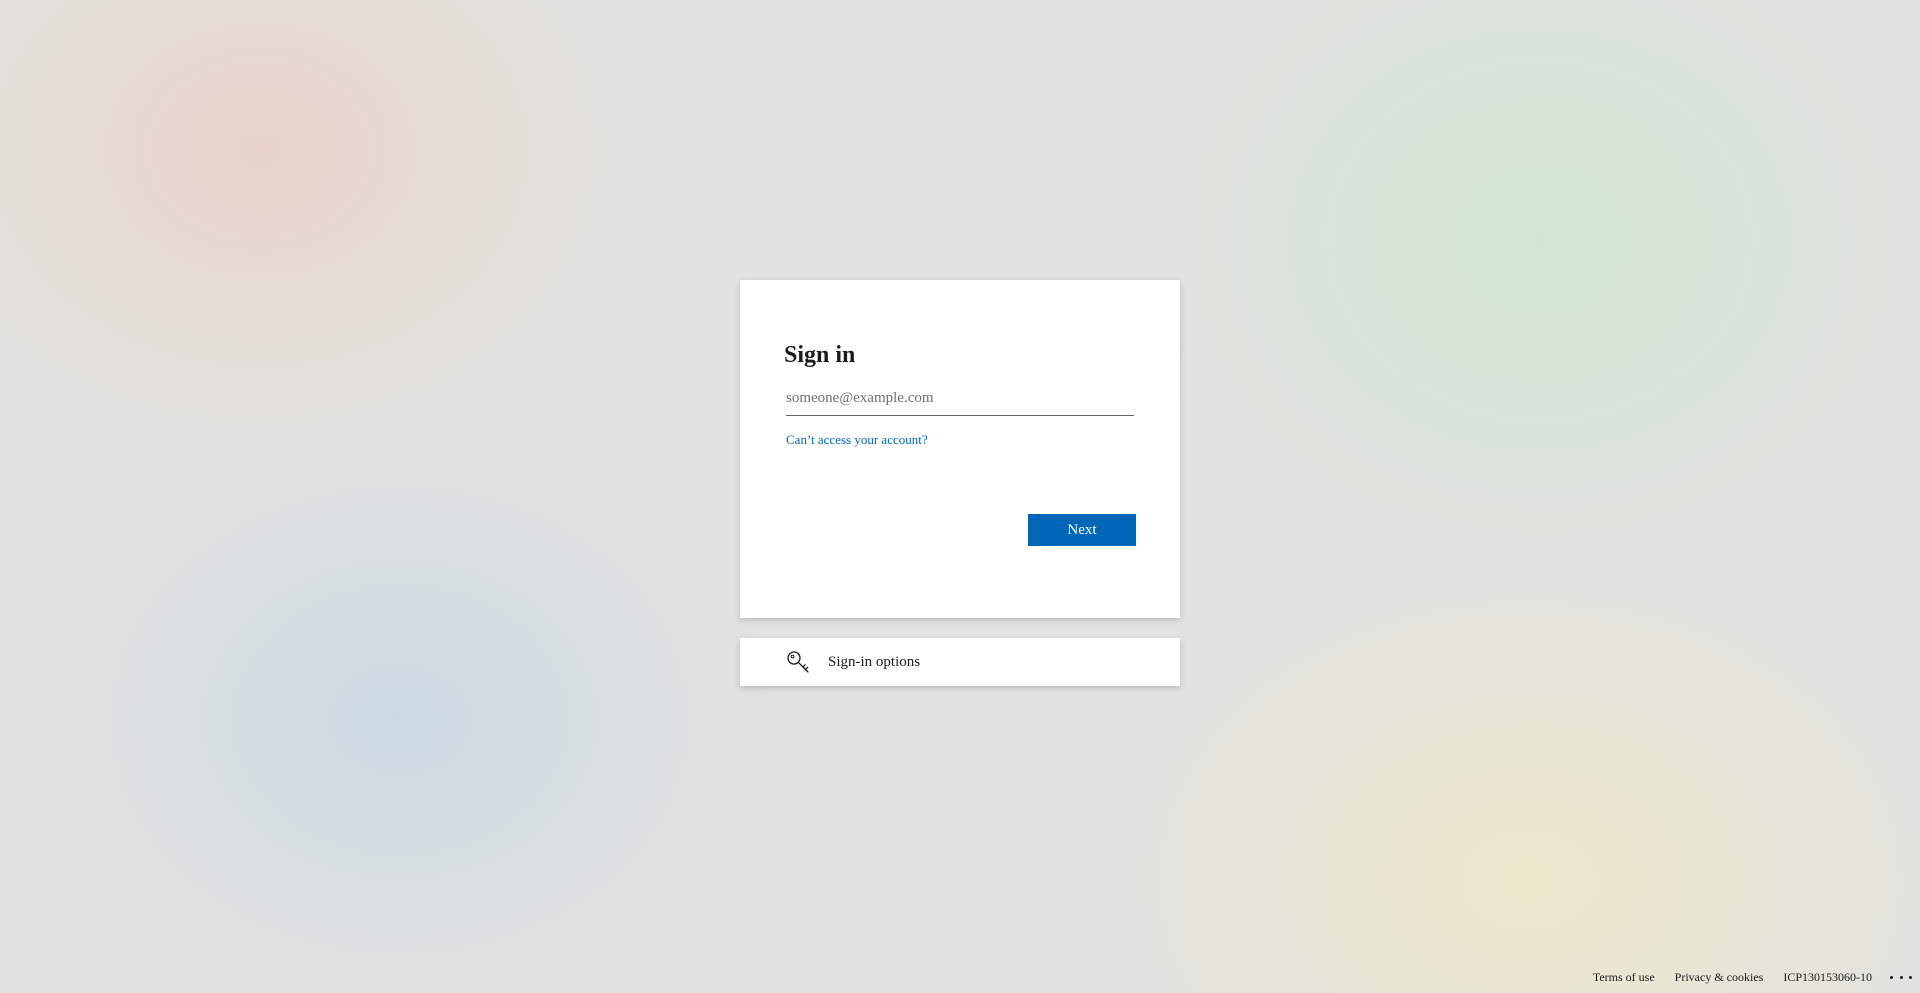 The image size is (1920, 993). Describe the element at coordinates (1827, 977) in the screenshot. I see `icp-license-text: ICP130153060-10` at that location.